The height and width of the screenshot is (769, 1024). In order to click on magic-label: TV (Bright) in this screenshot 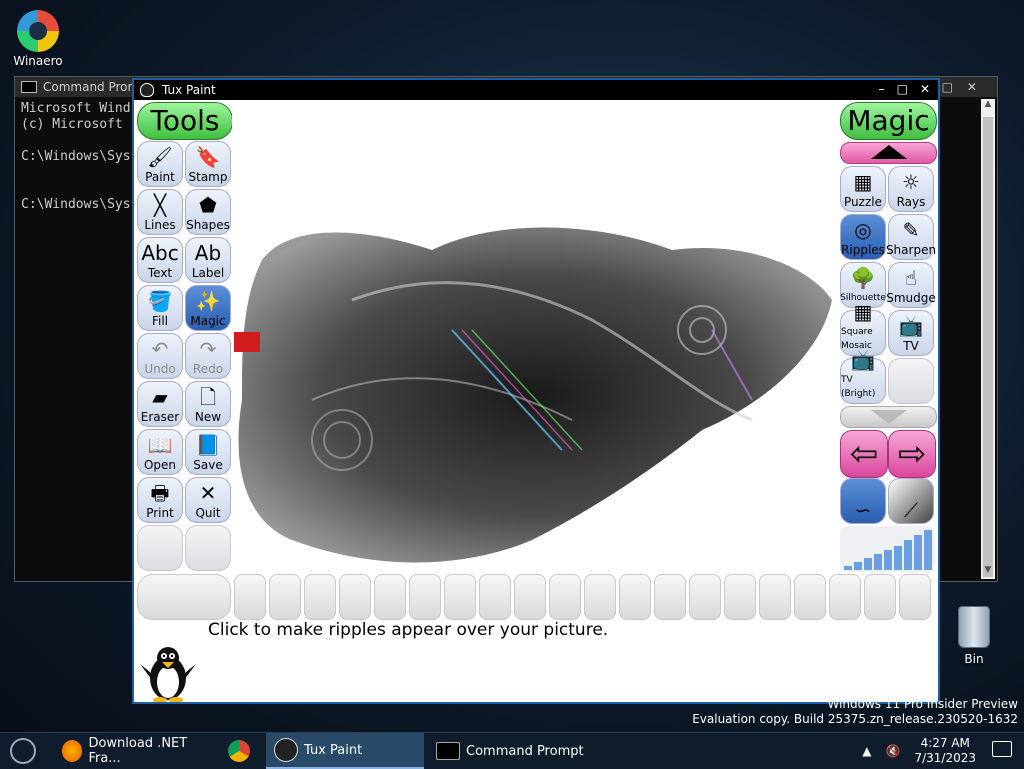, I will do `click(858, 387)`.